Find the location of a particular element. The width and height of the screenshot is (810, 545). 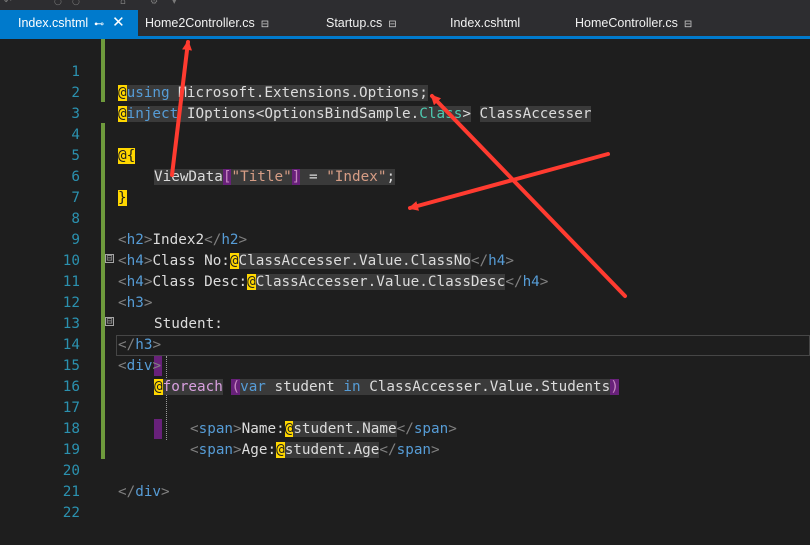

line-number: 22 is located at coordinates (71, 513).